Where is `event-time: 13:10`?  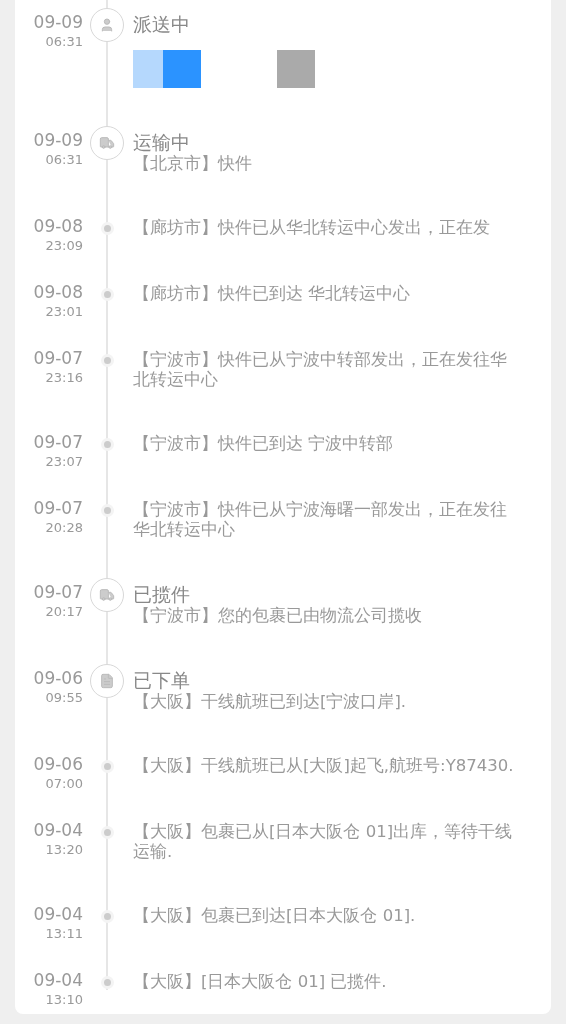
event-time: 13:10 is located at coordinates (64, 1000).